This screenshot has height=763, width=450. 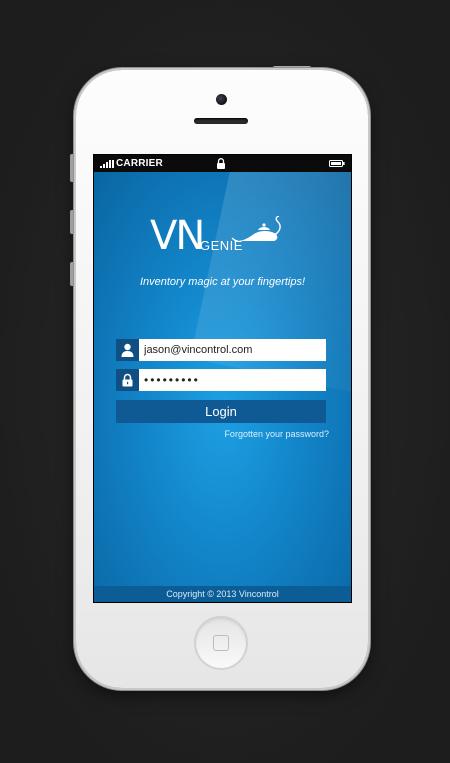 I want to click on lock-icon, so click(x=221, y=163).